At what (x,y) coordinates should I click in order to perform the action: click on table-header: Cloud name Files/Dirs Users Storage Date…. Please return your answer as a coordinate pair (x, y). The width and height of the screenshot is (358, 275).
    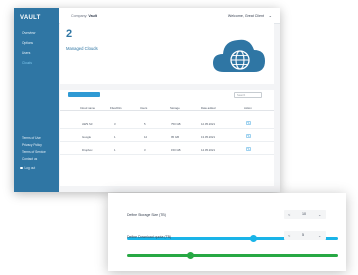
    Looking at the image, I should click on (167, 108).